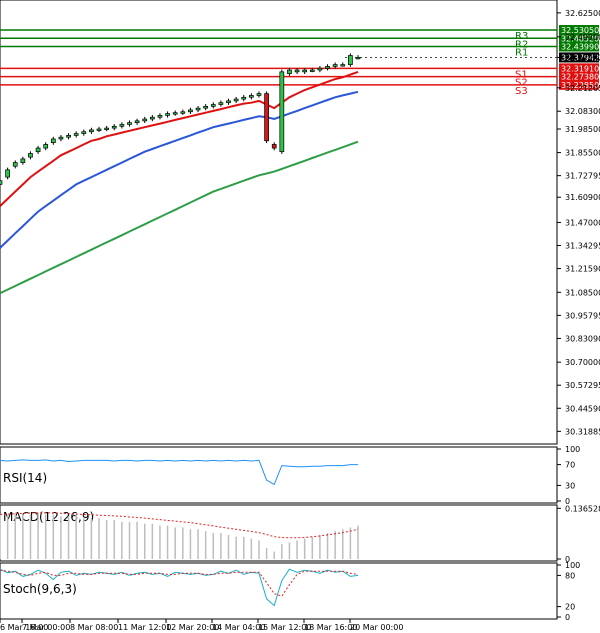 The image size is (600, 633). Describe the element at coordinates (582, 176) in the screenshot. I see `y-tick-label: 31.72795` at that location.